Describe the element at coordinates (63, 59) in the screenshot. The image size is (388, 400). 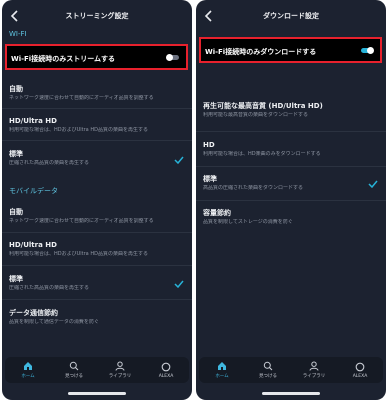
I see `wifi-only-stream-label: Wi-Fi接続時のみストリームする` at that location.